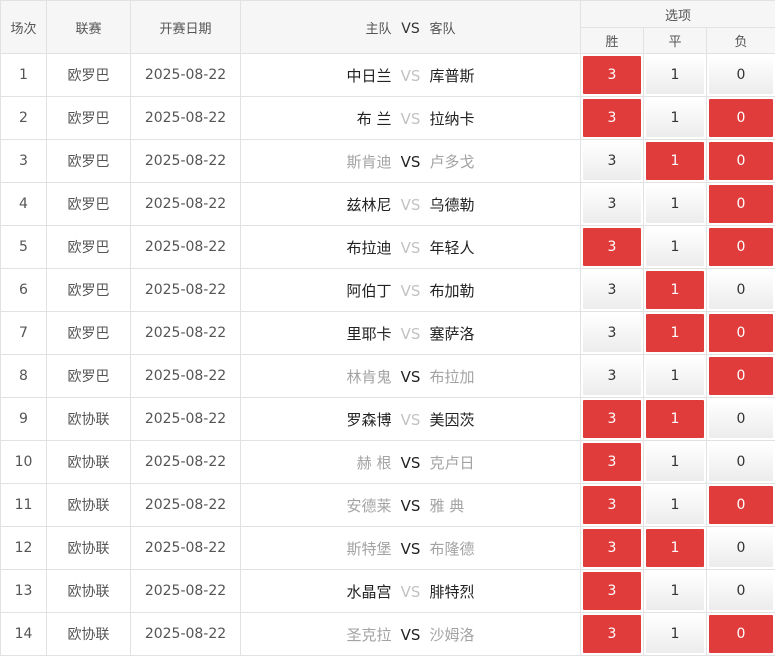 The image size is (775, 656). What do you see at coordinates (24, 634) in the screenshot?
I see `match-no: 14` at bounding box center [24, 634].